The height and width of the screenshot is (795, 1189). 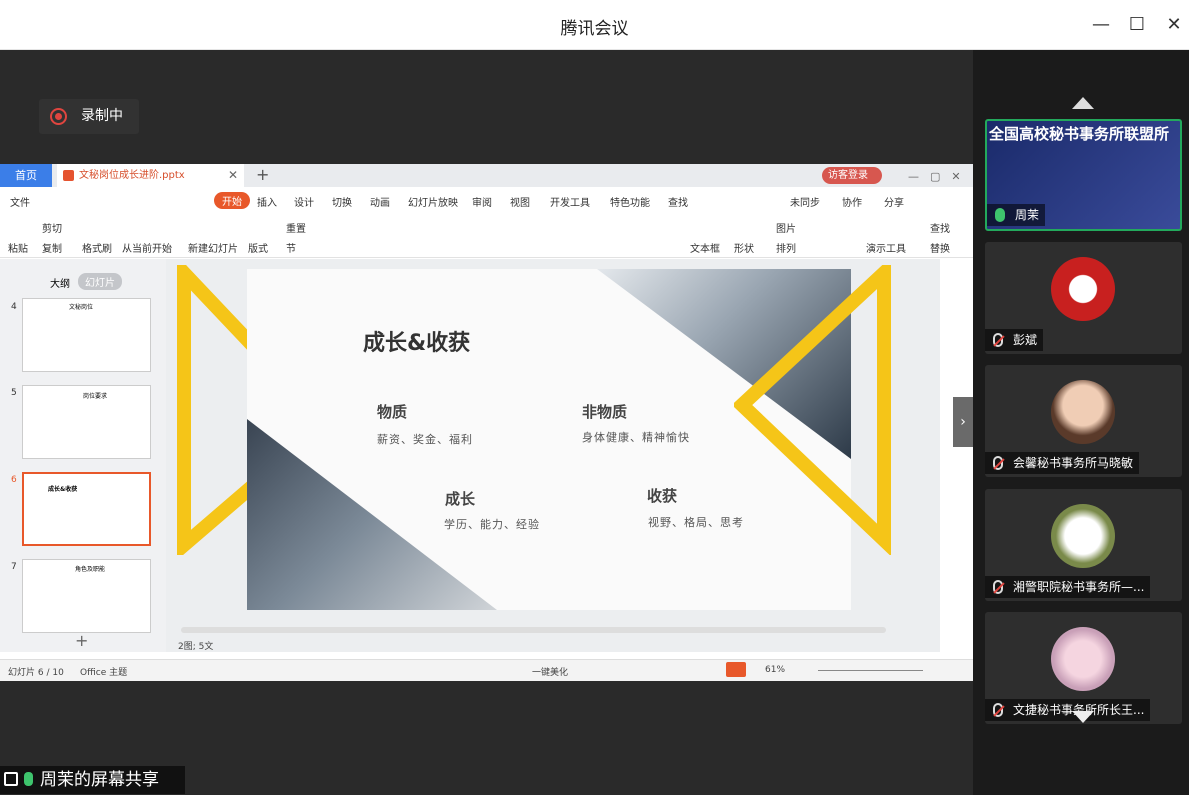 What do you see at coordinates (52, 247) in the screenshot?
I see `copy-button: 复制` at bounding box center [52, 247].